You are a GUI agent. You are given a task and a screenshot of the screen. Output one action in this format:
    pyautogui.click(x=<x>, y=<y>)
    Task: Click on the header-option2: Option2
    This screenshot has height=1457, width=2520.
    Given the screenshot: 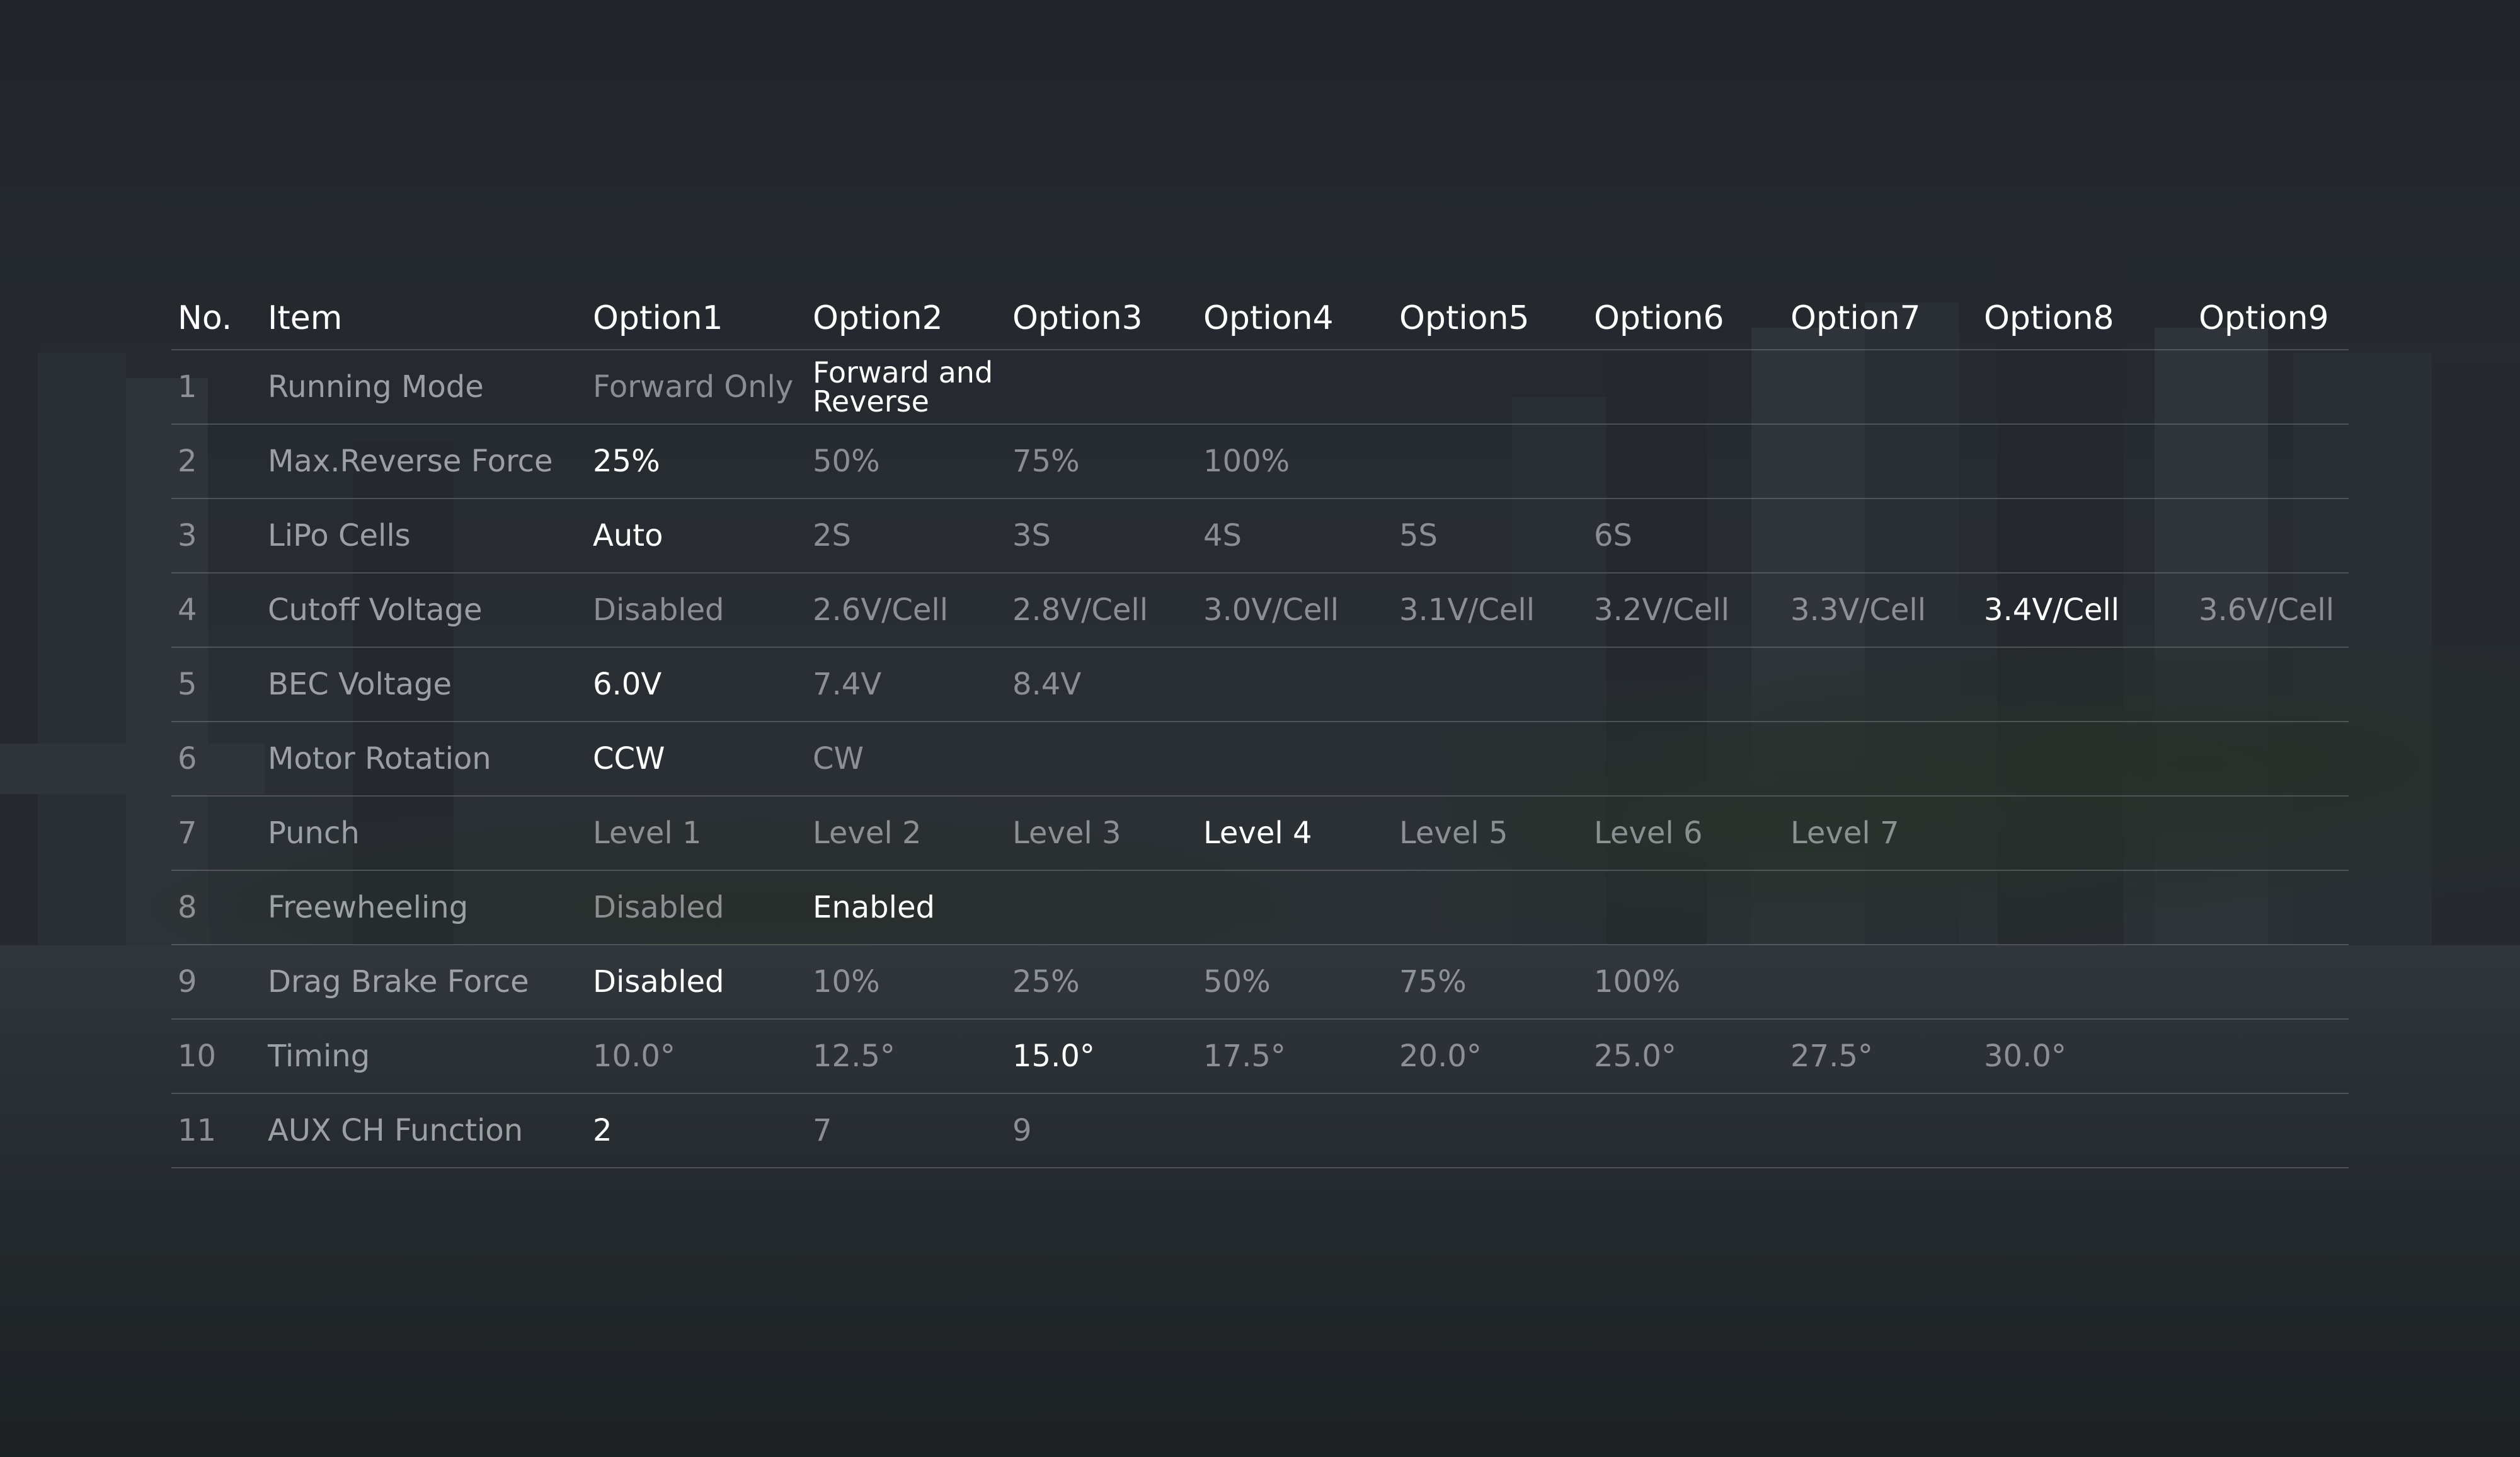 What is the action you would take?
    pyautogui.click(x=878, y=318)
    